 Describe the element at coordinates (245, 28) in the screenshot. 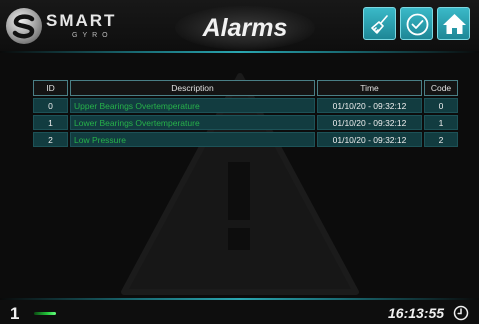

I see `page-title: Alarms` at that location.